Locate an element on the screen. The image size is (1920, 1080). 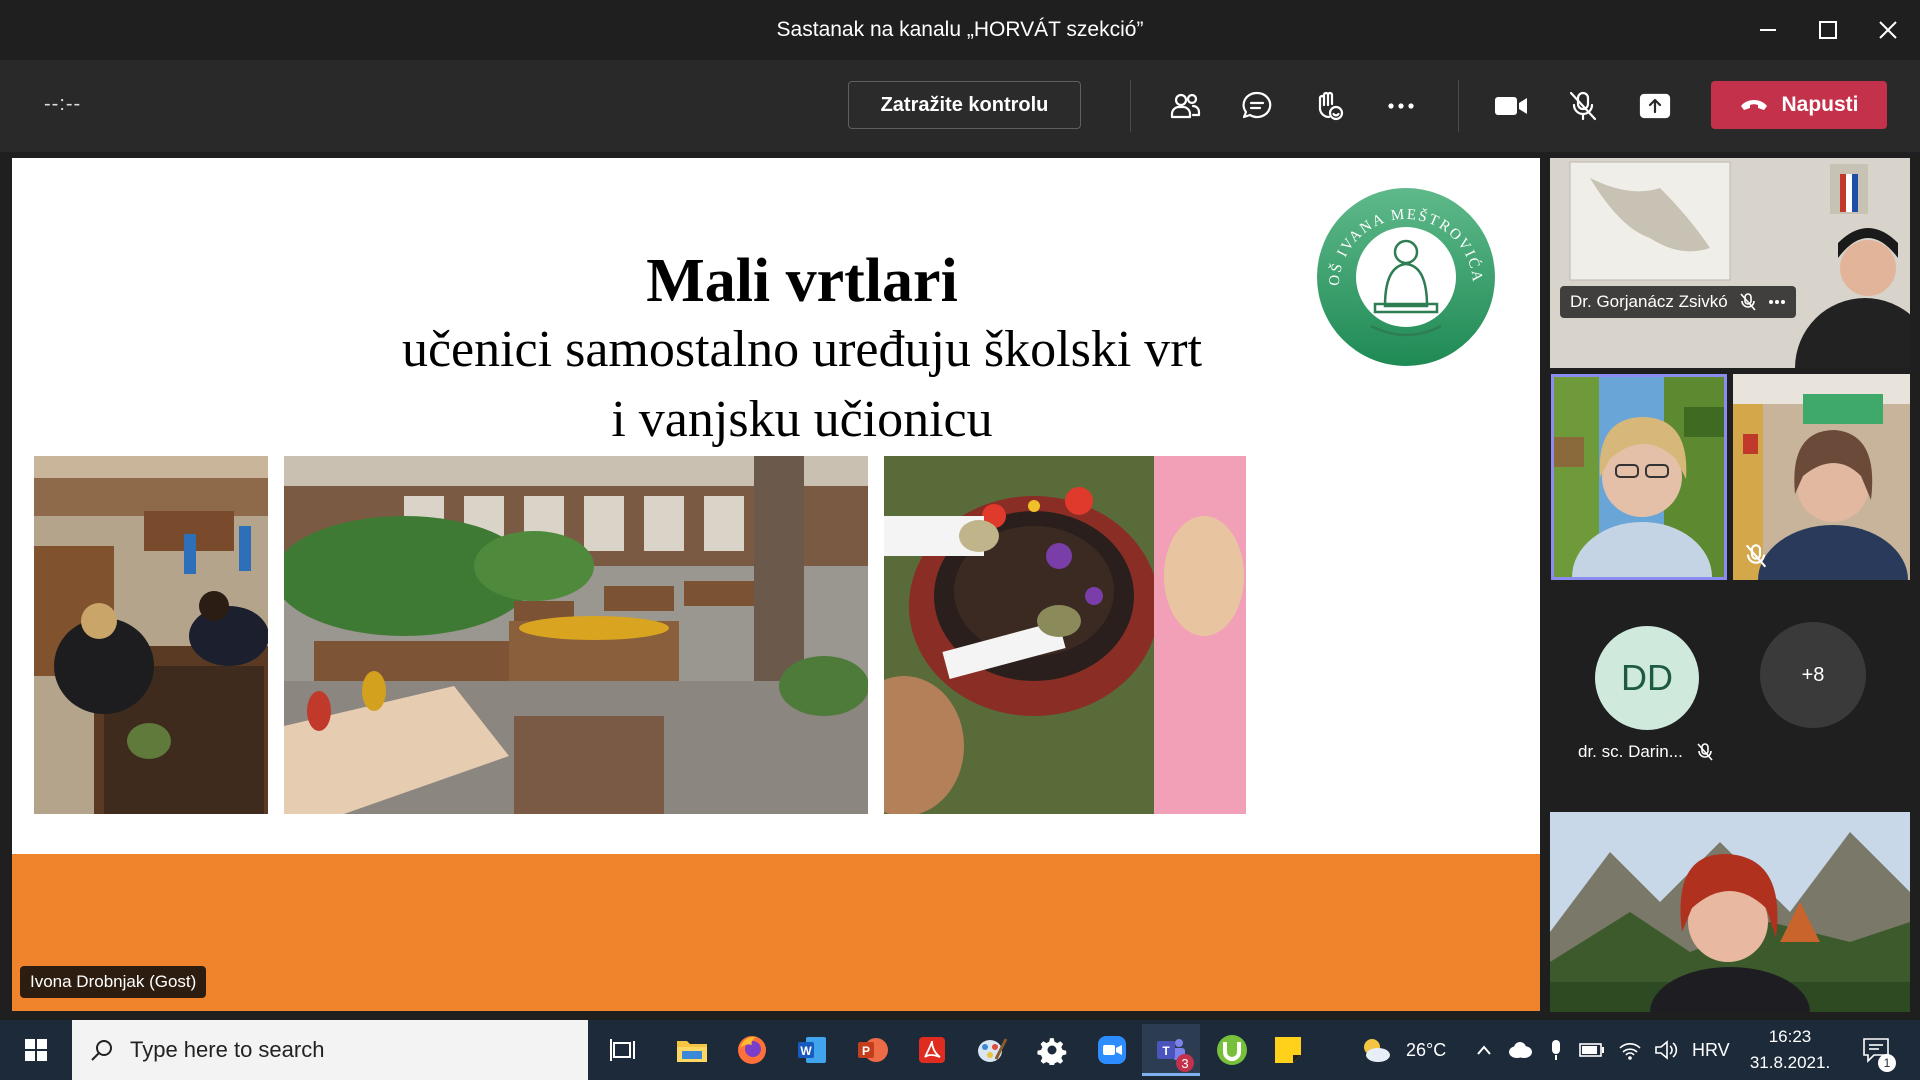
chat-button is located at coordinates (1257, 106).